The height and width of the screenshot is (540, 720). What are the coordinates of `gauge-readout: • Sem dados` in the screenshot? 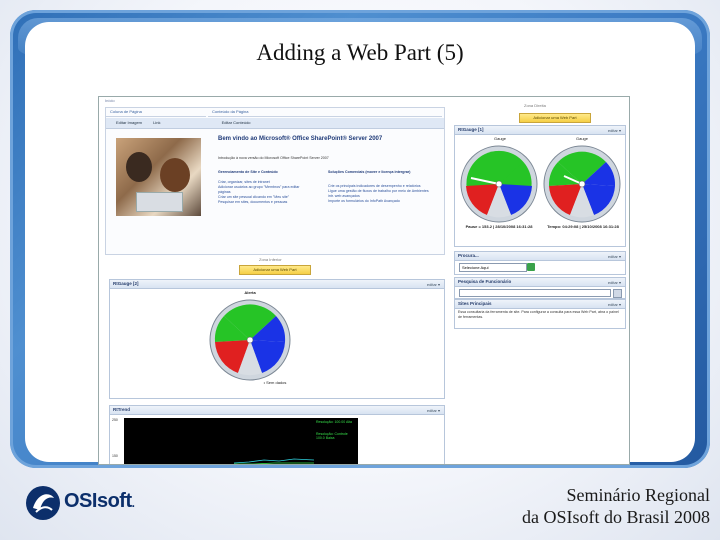 It's located at (275, 382).